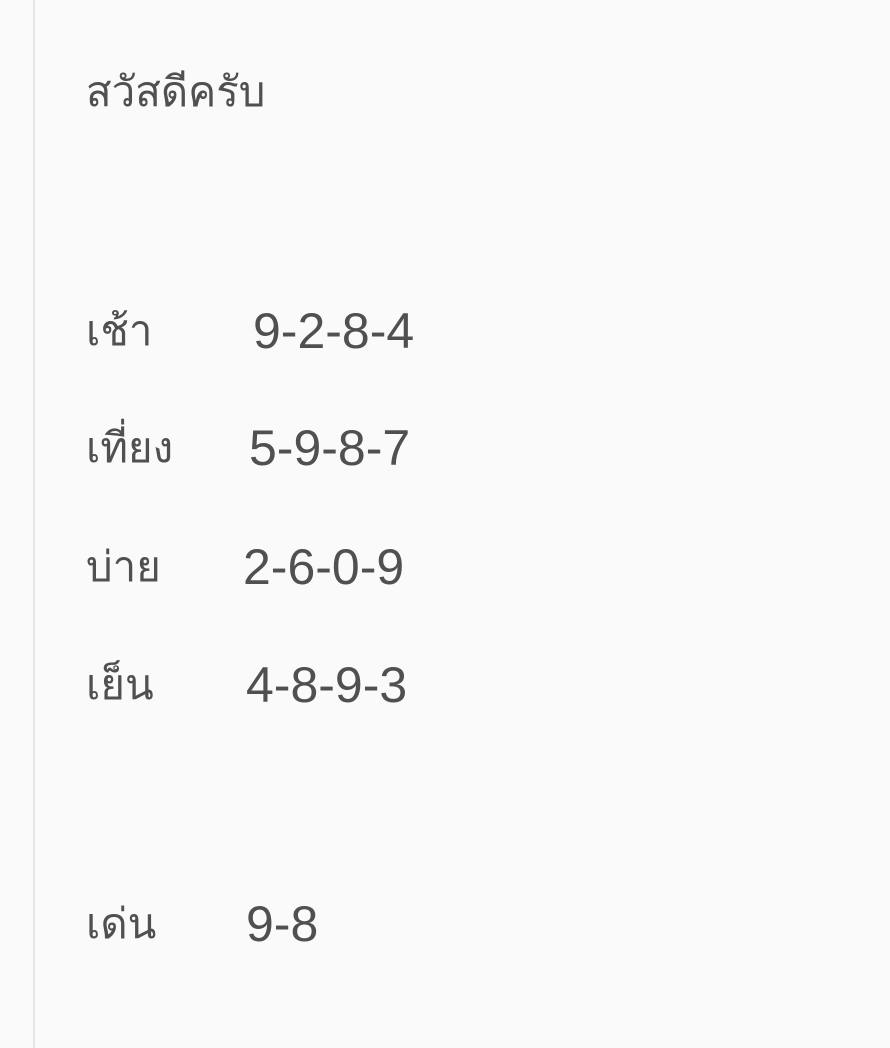  I want to click on round-label: บ่าย, so click(123, 566).